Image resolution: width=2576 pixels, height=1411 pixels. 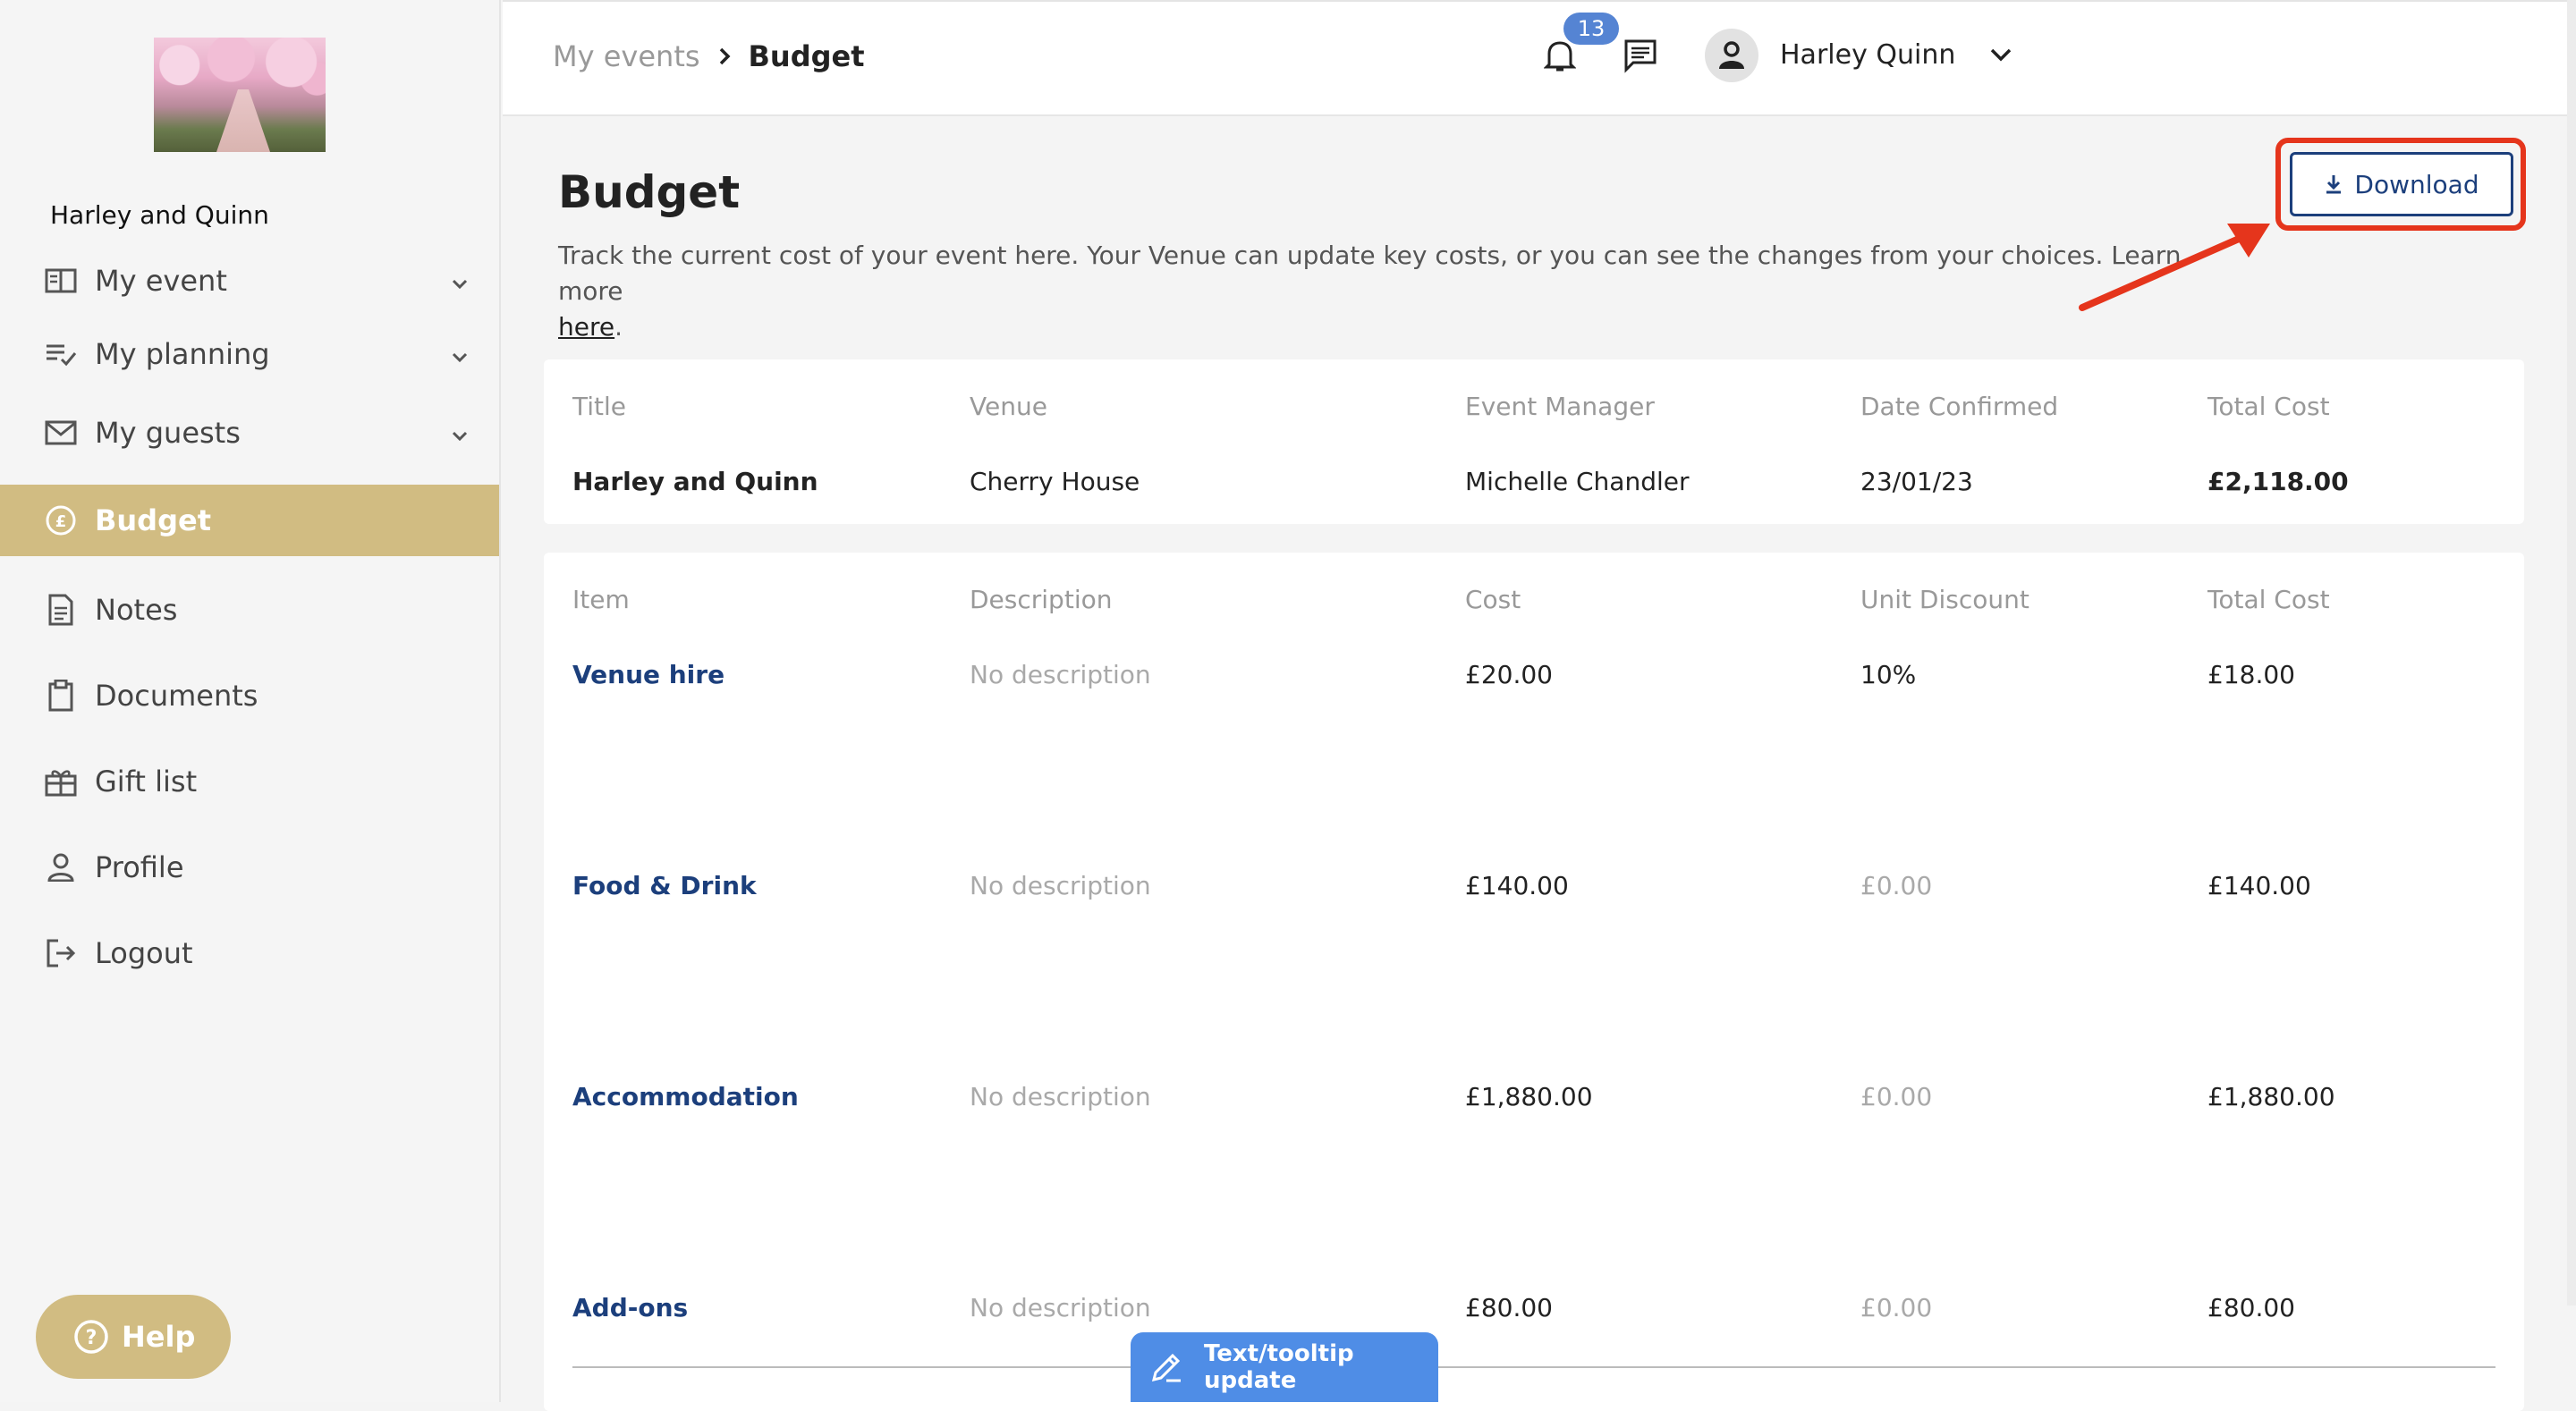 I want to click on item-name: Food & Drink, so click(x=664, y=886).